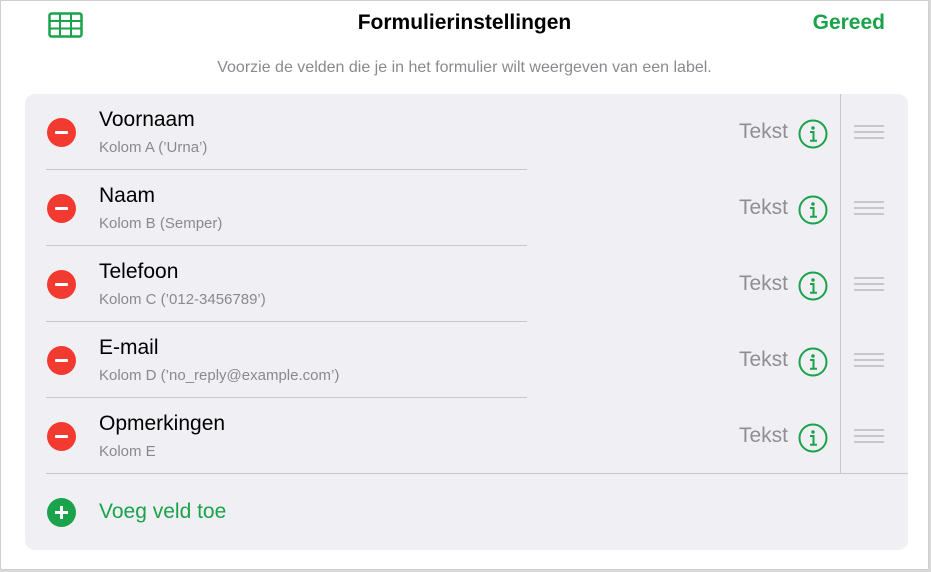 This screenshot has height=572, width=931. I want to click on page-title: Formulierinstellingen, so click(464, 22).